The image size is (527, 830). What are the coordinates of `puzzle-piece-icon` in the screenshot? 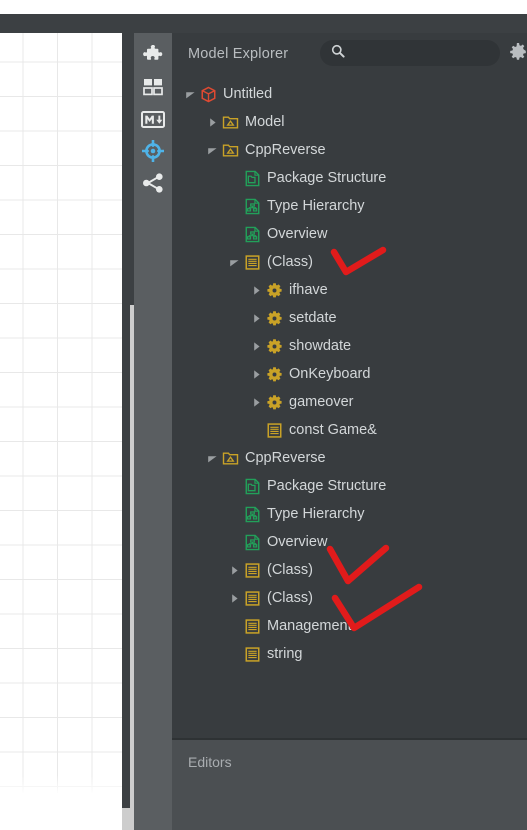 It's located at (153, 55).